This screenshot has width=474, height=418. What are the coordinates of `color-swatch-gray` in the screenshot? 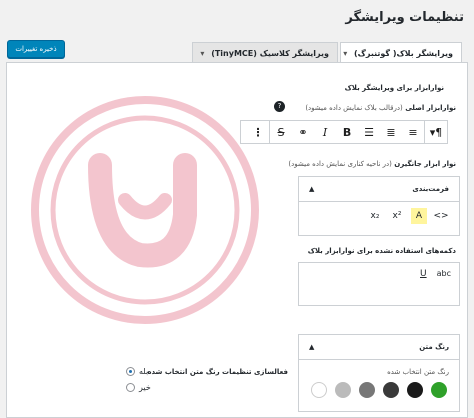 It's located at (367, 390).